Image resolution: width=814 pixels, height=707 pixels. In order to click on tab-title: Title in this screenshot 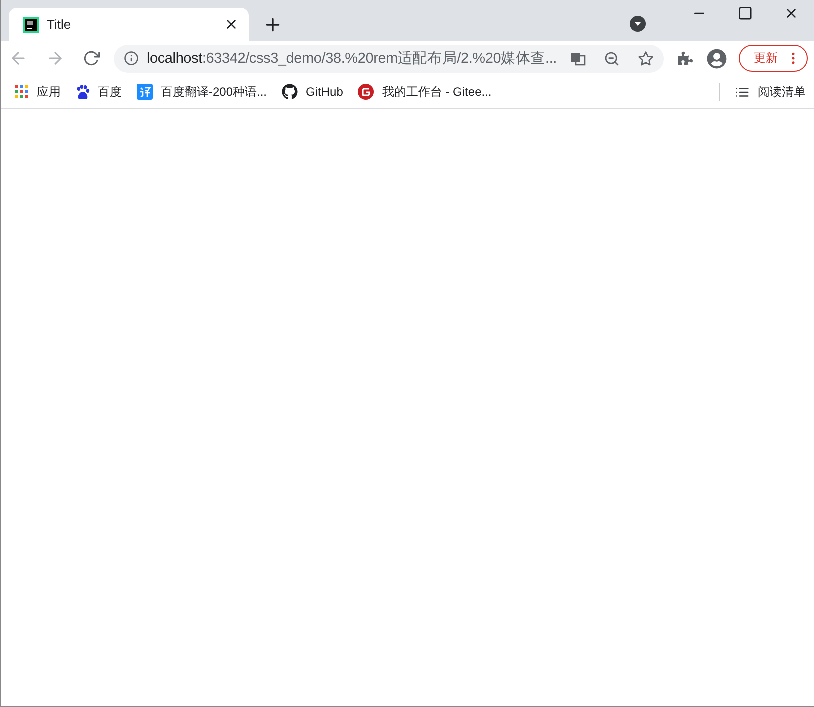, I will do `click(59, 24)`.